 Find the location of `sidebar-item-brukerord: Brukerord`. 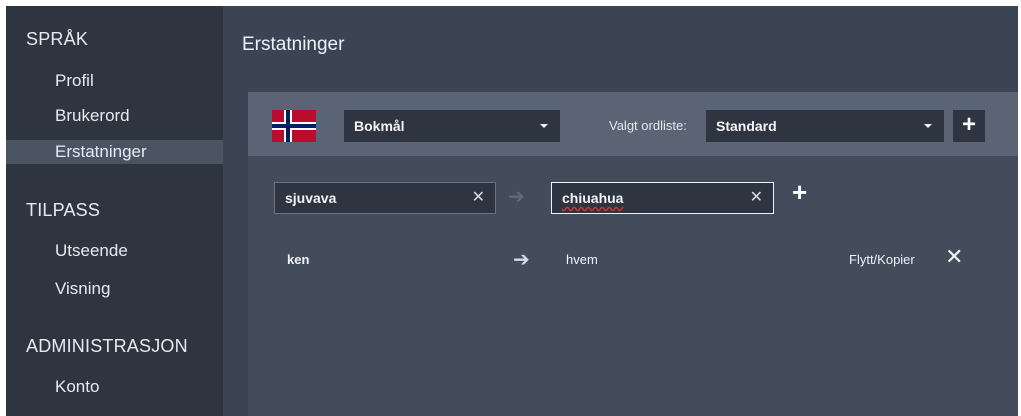

sidebar-item-brukerord: Brukerord is located at coordinates (114, 116).